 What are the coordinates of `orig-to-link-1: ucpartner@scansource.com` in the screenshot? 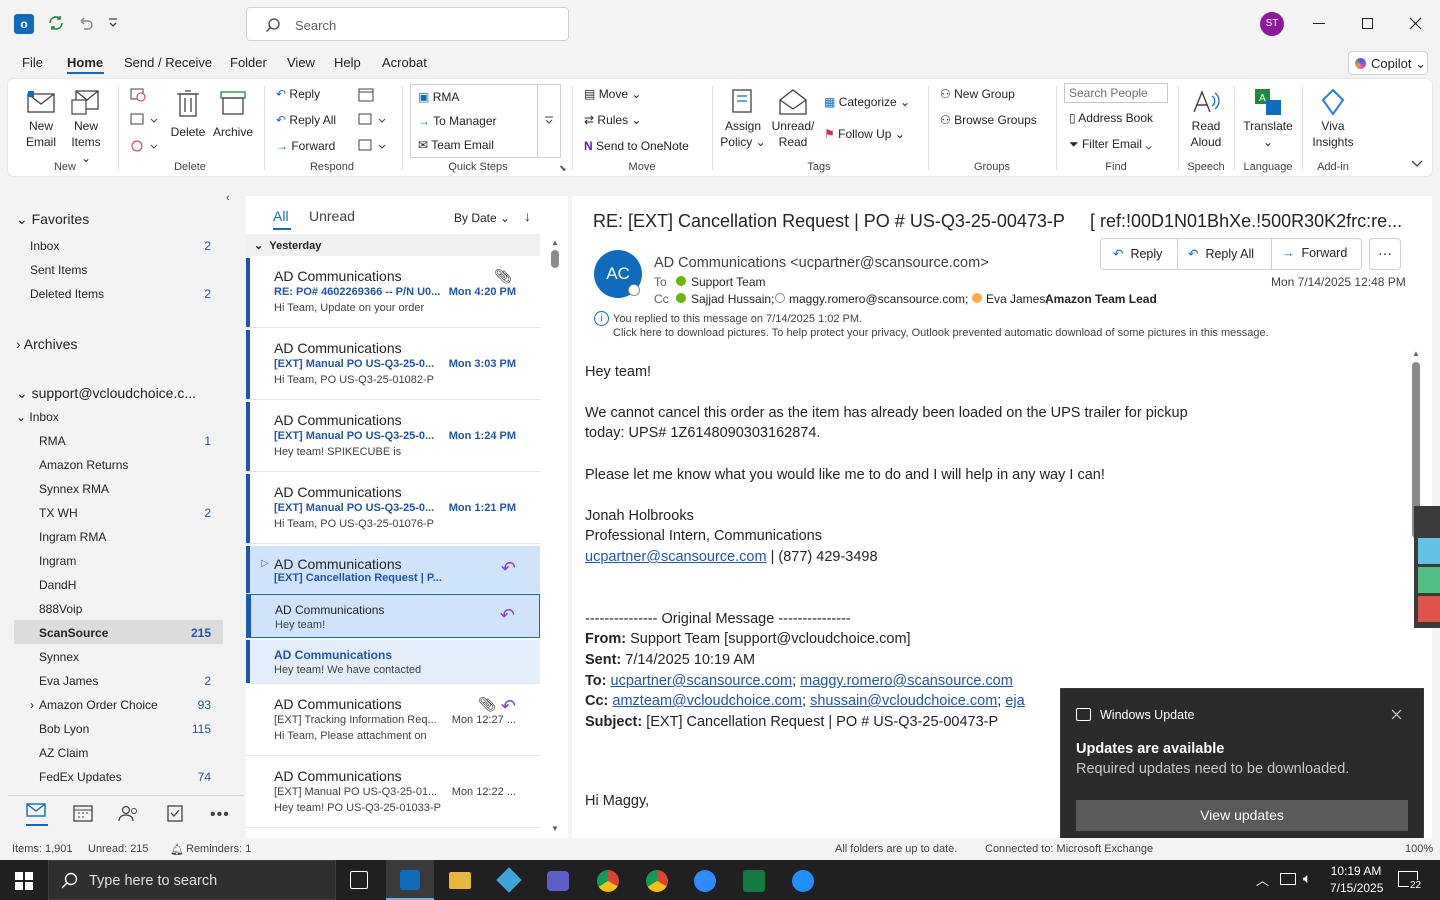 It's located at (702, 681).